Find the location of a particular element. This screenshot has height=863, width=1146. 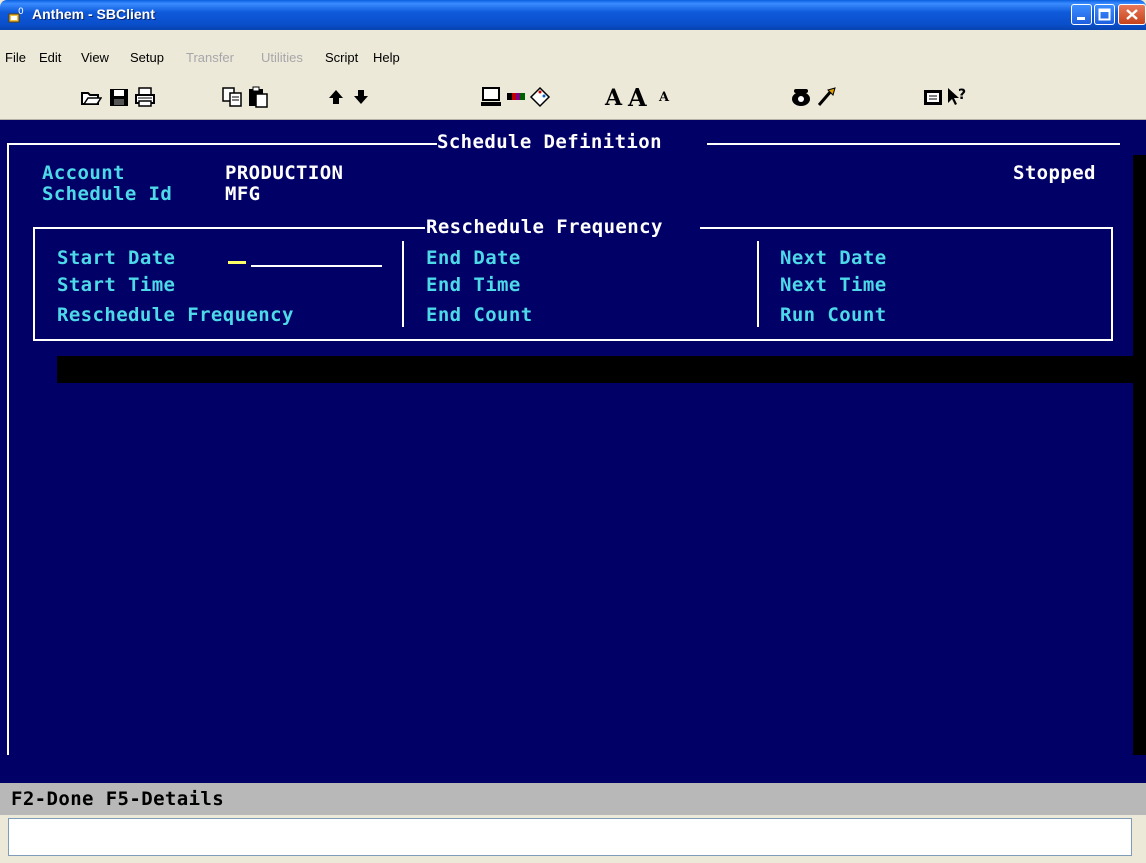

command-input-area is located at coordinates (573, 839).